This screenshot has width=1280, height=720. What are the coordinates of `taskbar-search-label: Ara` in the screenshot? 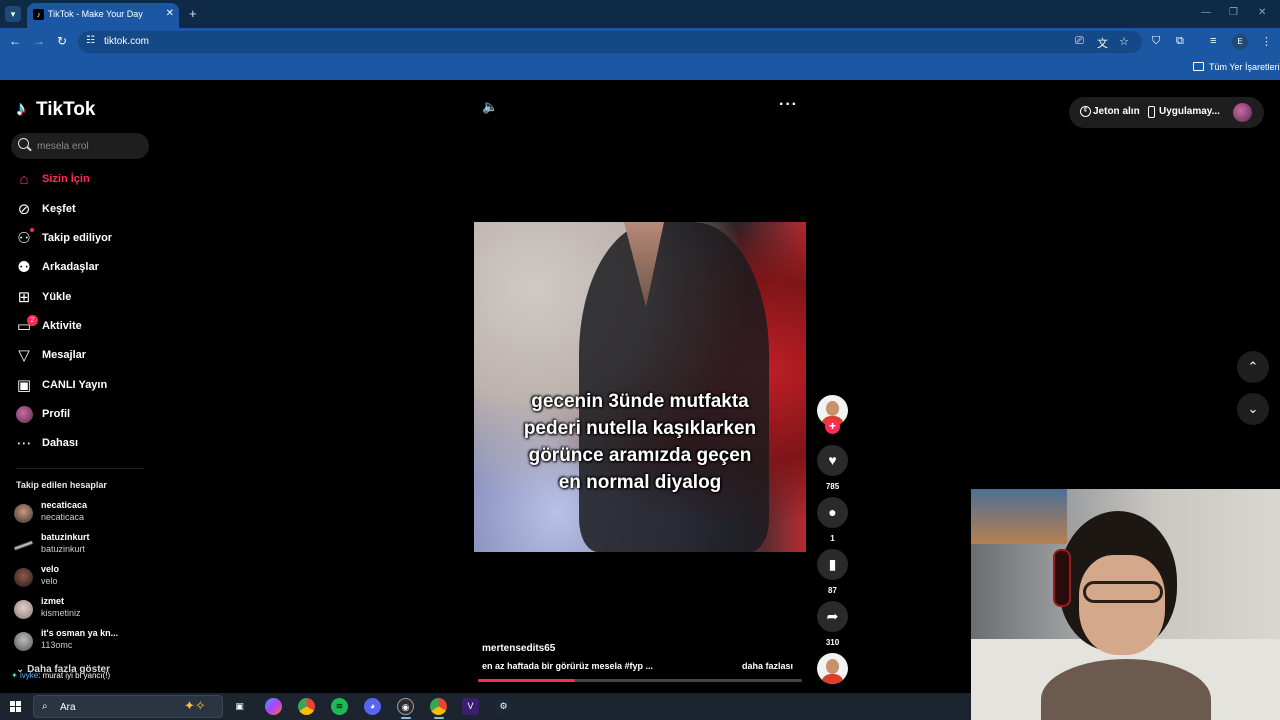 It's located at (68, 707).